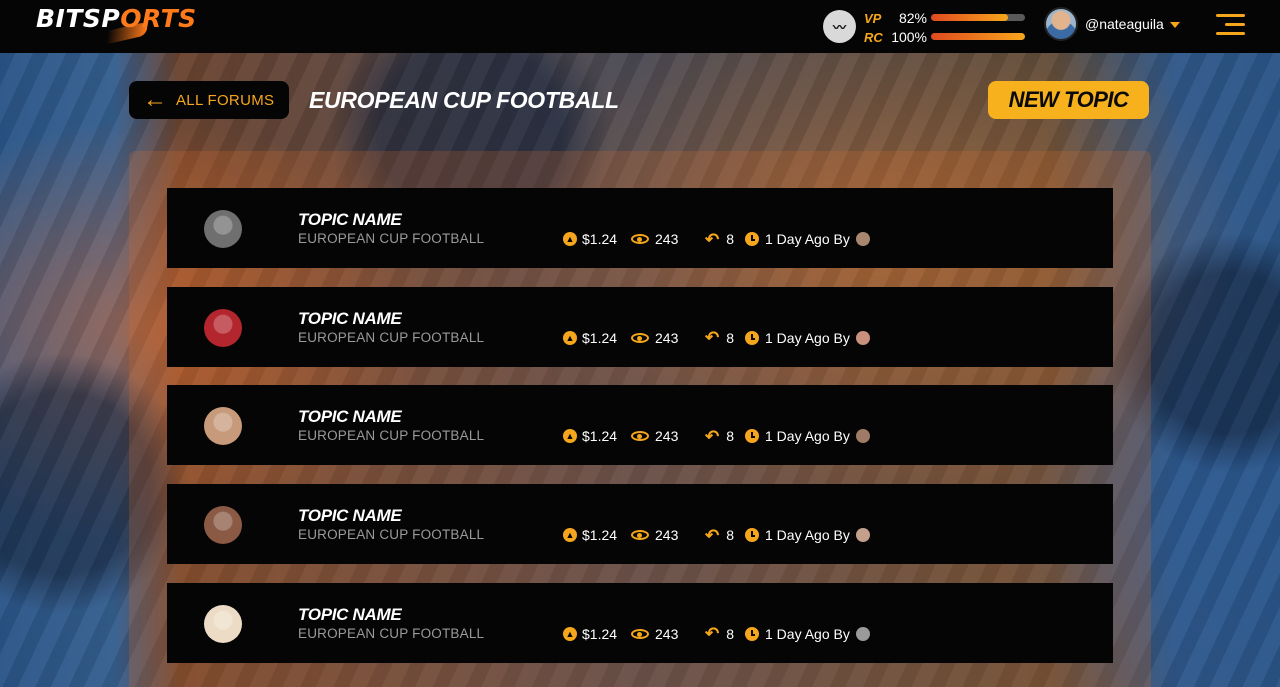  I want to click on vp-bar, so click(978, 17).